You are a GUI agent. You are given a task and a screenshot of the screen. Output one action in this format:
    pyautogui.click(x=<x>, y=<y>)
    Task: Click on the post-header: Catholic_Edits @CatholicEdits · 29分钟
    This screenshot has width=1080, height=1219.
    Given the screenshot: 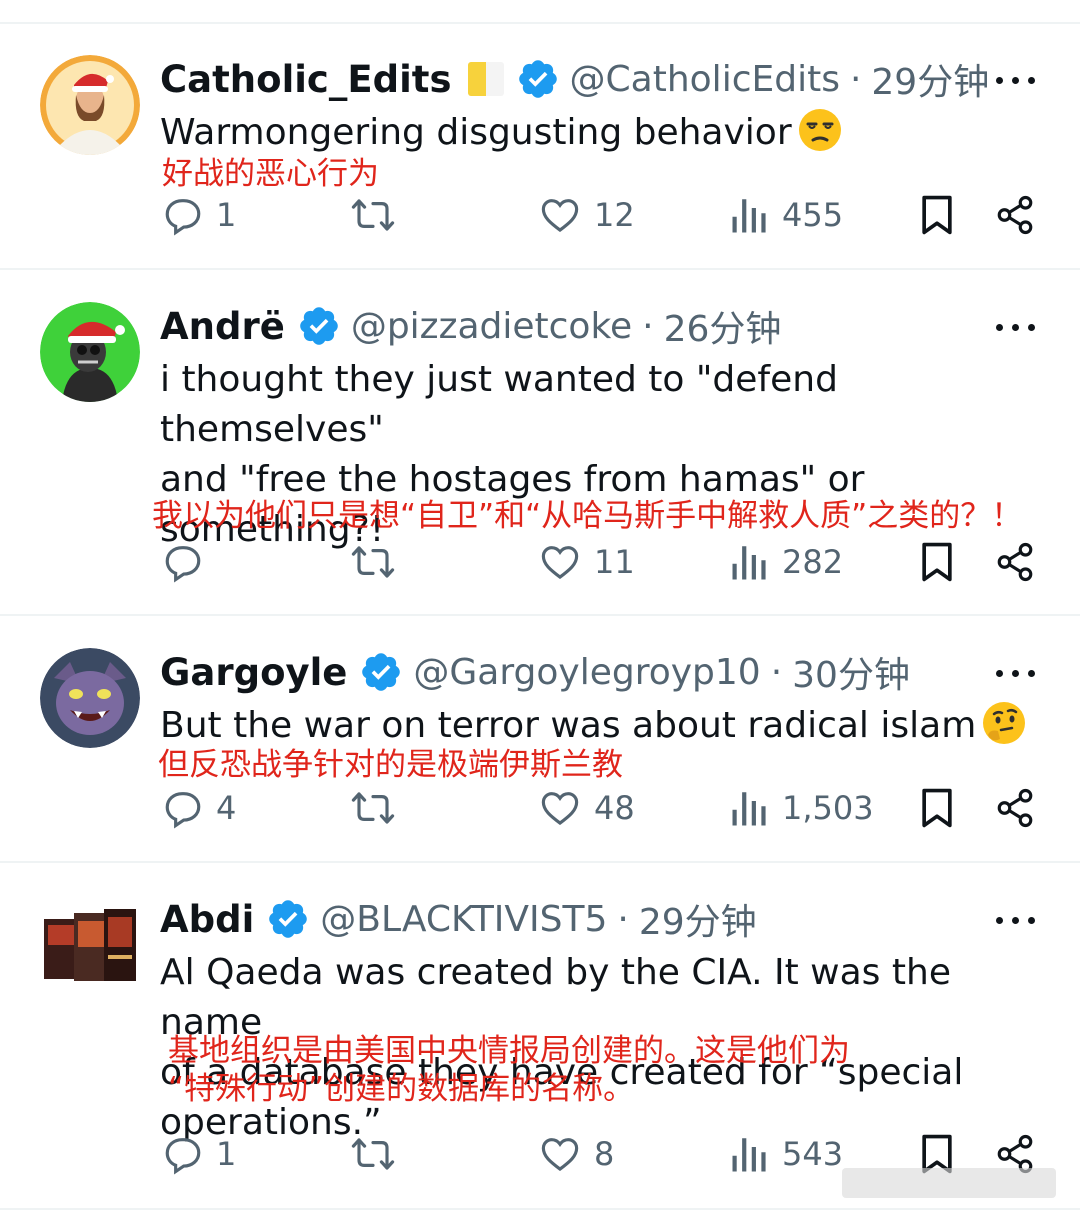 What is the action you would take?
    pyautogui.click(x=574, y=79)
    